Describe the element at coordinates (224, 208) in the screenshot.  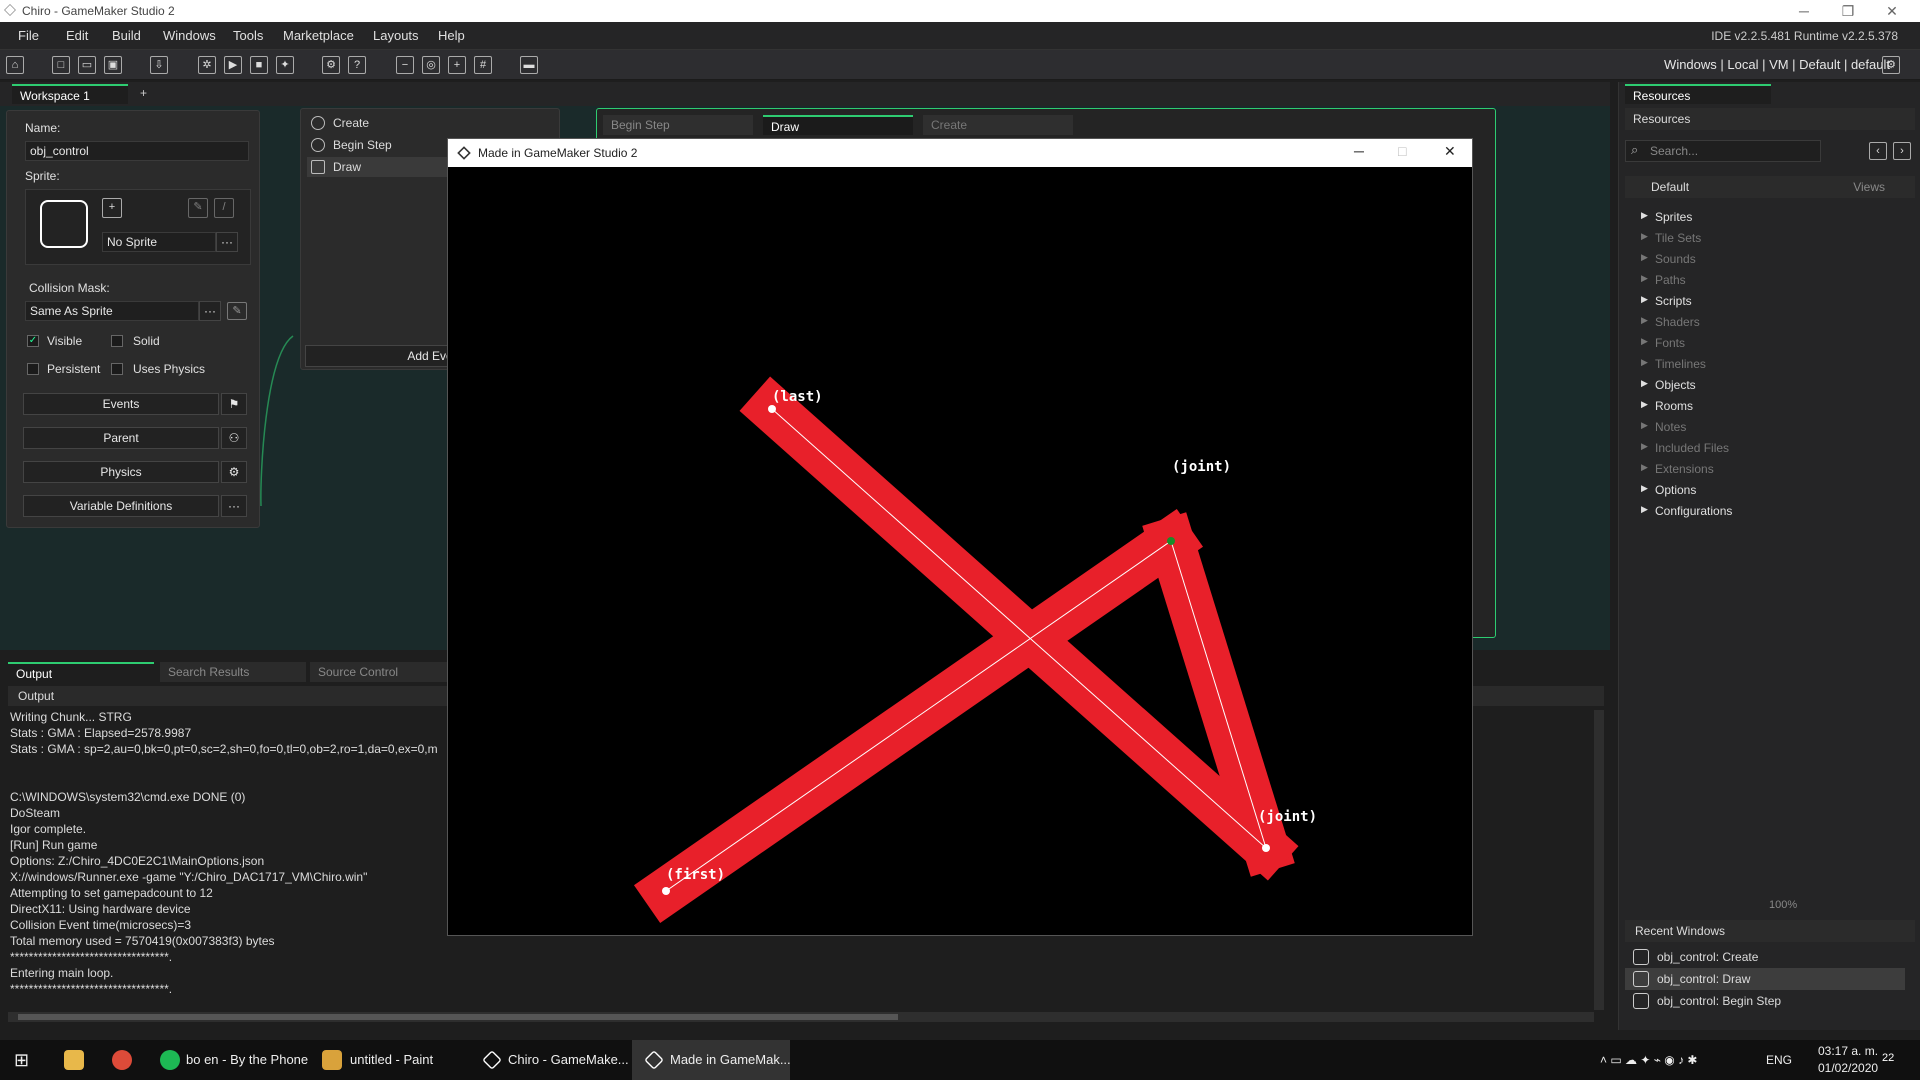
I see `sprite-pen-icon: /` at that location.